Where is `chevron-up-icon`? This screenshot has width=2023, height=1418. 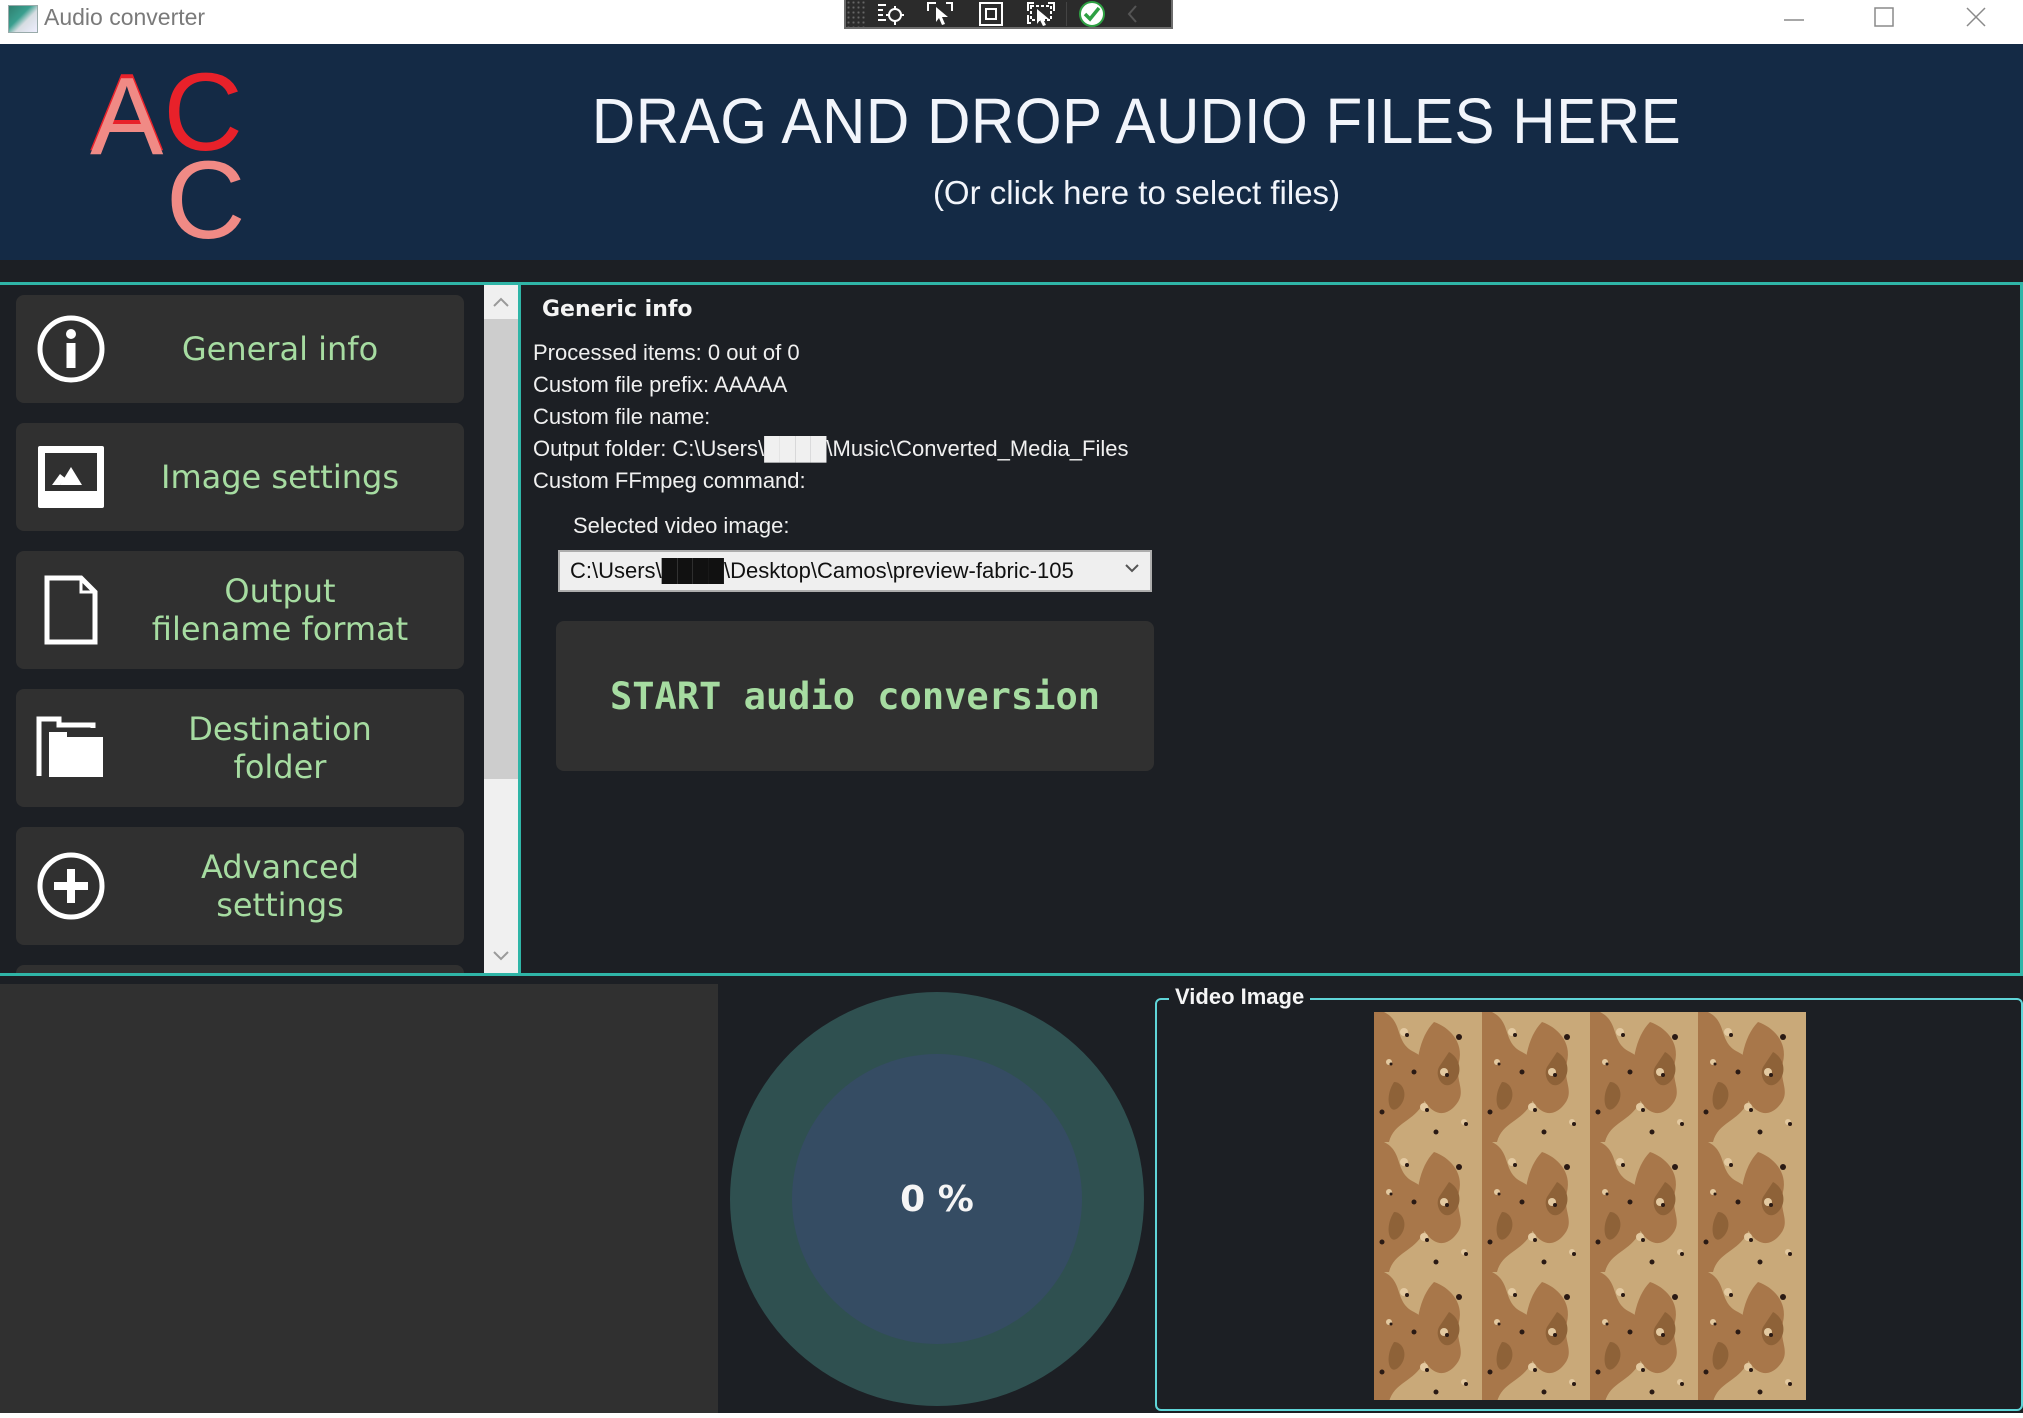 chevron-up-icon is located at coordinates (501, 302).